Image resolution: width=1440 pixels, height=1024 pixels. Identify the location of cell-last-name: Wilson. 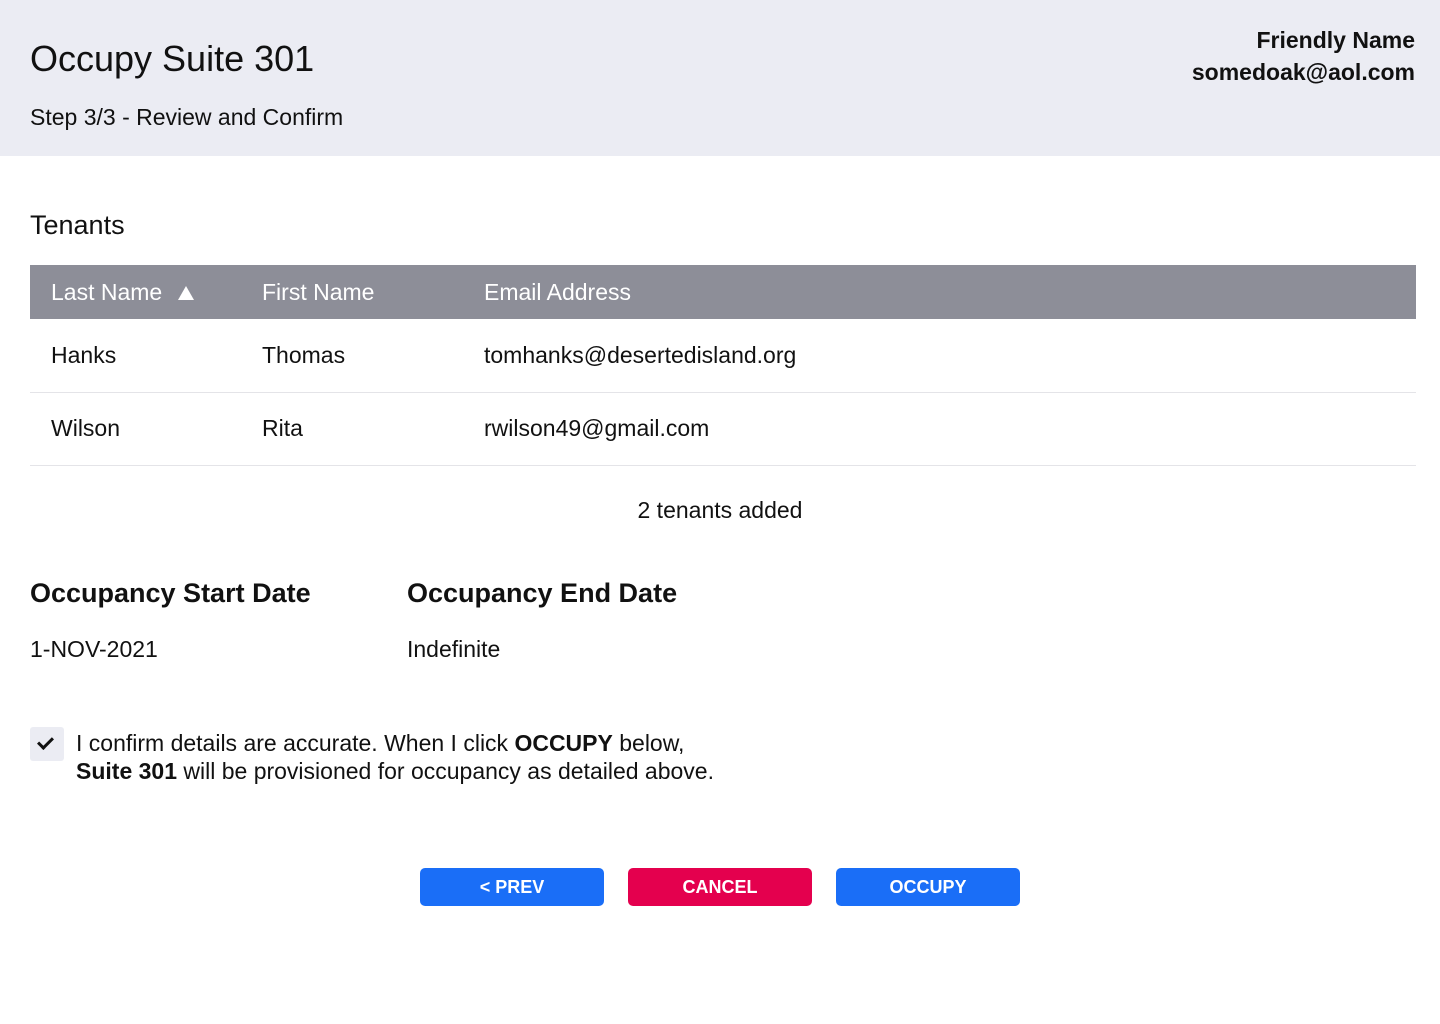
(86, 428).